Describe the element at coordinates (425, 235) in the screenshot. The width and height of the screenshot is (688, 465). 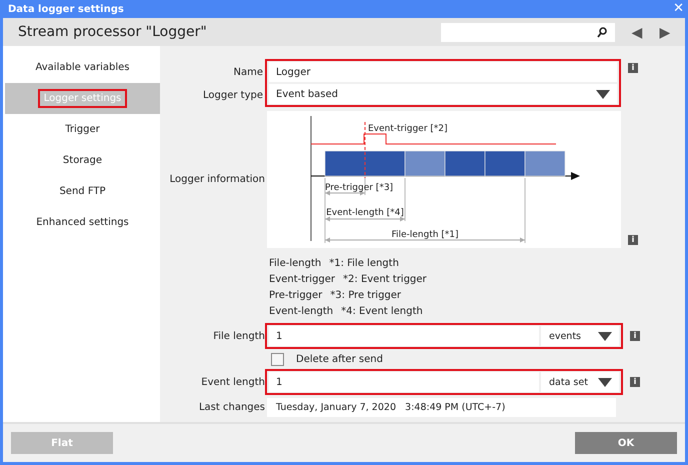
I see `diagram-label: File-length [*1]` at that location.